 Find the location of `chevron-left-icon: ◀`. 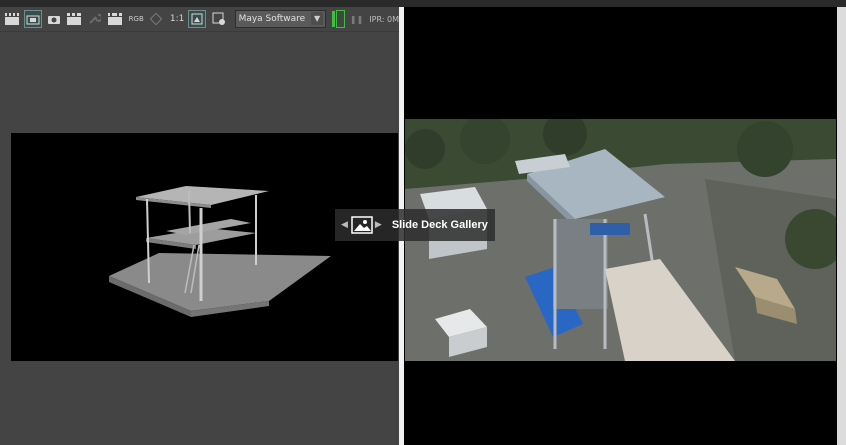

chevron-left-icon: ◀ is located at coordinates (344, 225).